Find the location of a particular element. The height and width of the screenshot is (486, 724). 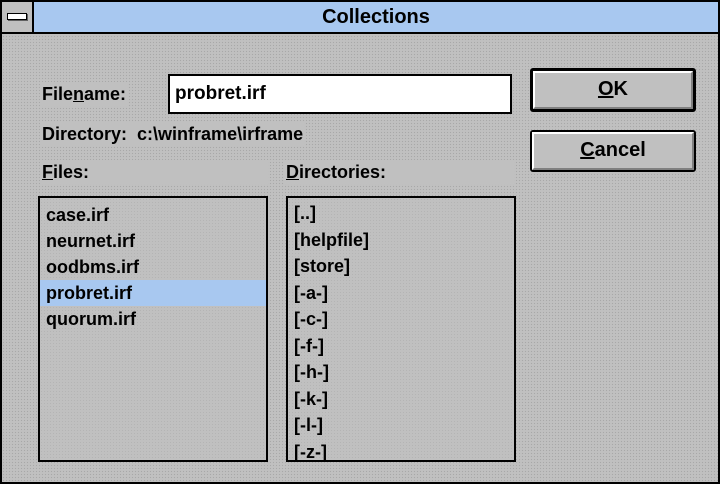

directory-list-item: [-f-] is located at coordinates (401, 346).